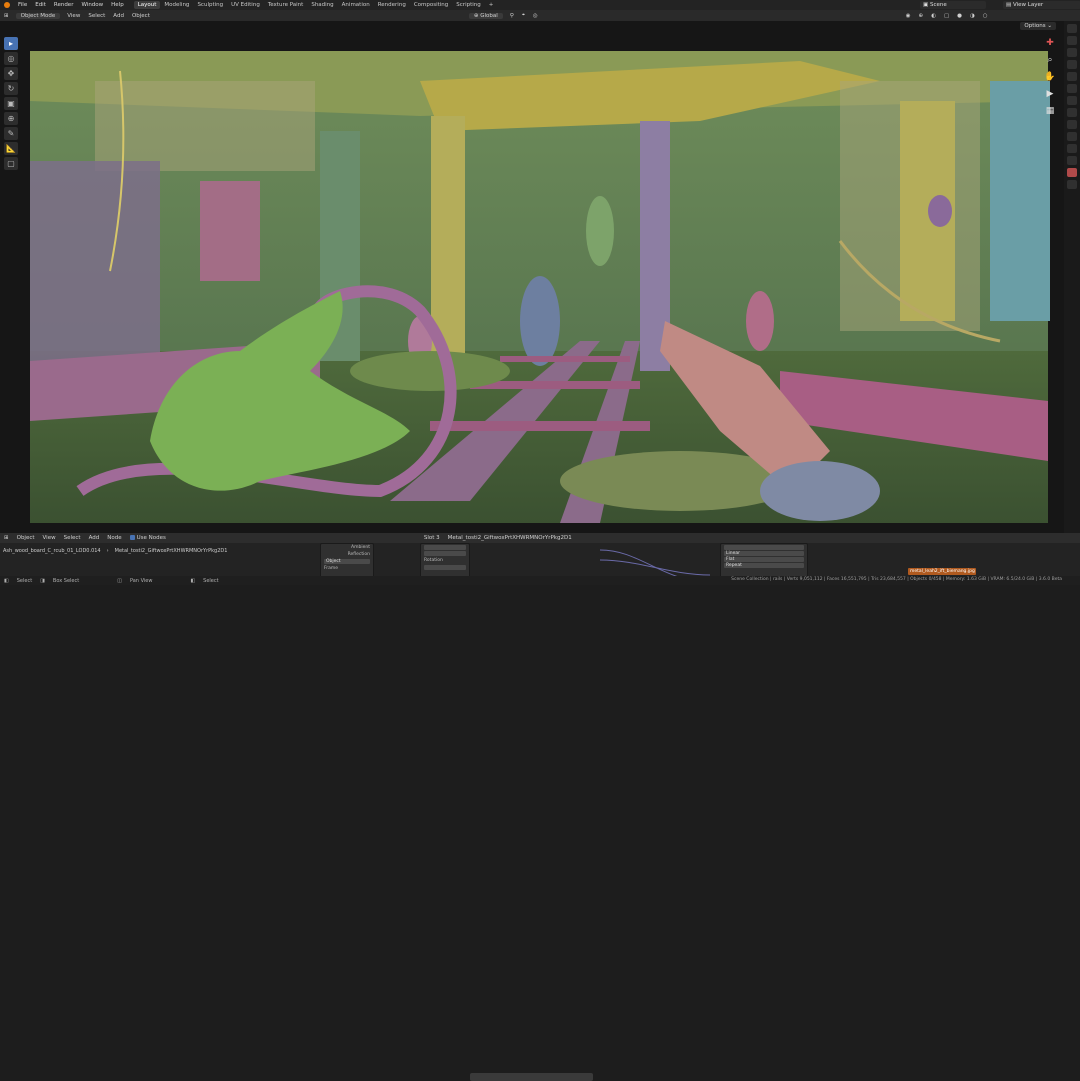  Describe the element at coordinates (760, 321) in the screenshot. I see `zombie-right` at that location.